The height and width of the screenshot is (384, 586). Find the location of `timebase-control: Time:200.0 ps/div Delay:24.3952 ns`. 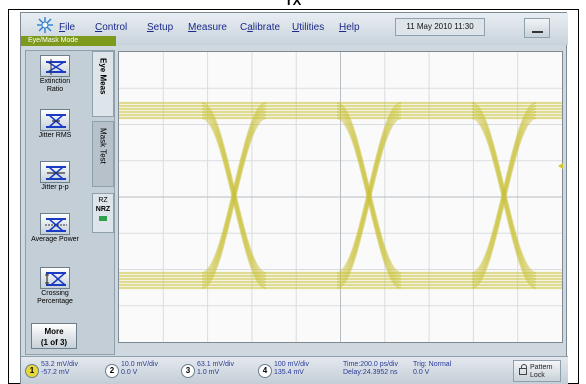

timebase-control: Time:200.0 ps/div Delay:24.3952 ns is located at coordinates (370, 369).